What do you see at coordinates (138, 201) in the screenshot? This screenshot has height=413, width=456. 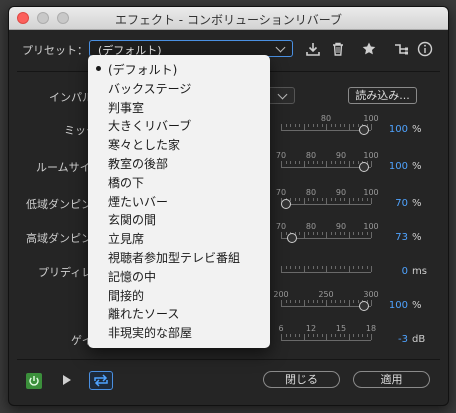 I see `preset-menu-item-label: 煙たいバー` at bounding box center [138, 201].